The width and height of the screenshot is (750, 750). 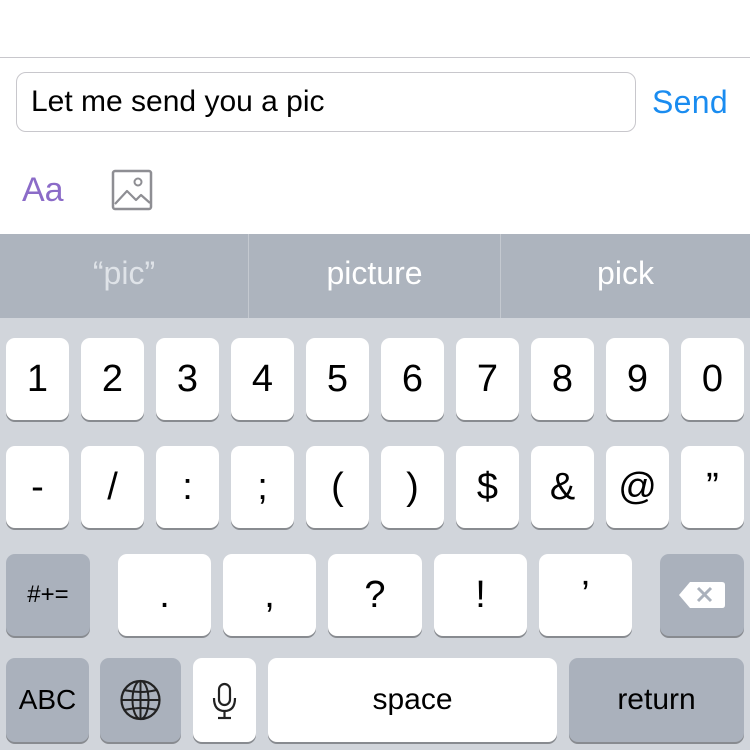 What do you see at coordinates (375, 28) in the screenshot?
I see `conversation-area` at bounding box center [375, 28].